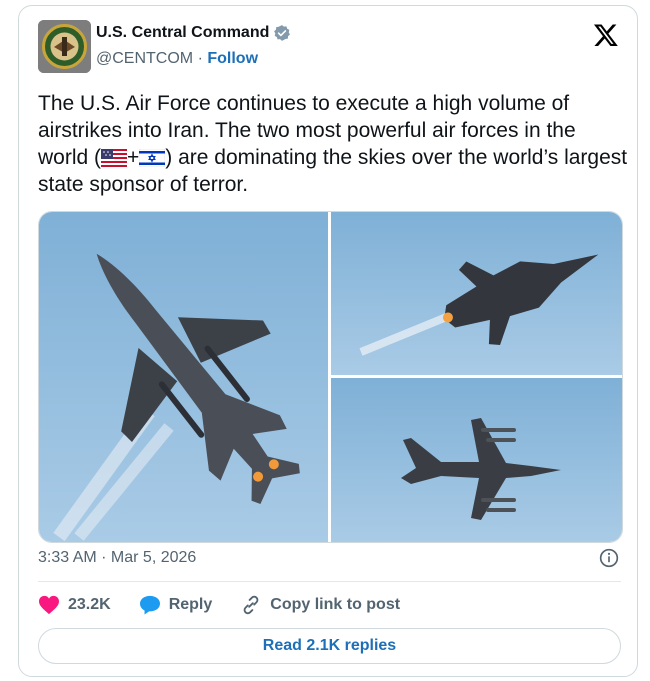 This screenshot has width=650, height=681. Describe the element at coordinates (49, 605) in the screenshot. I see `heart-icon` at that location.